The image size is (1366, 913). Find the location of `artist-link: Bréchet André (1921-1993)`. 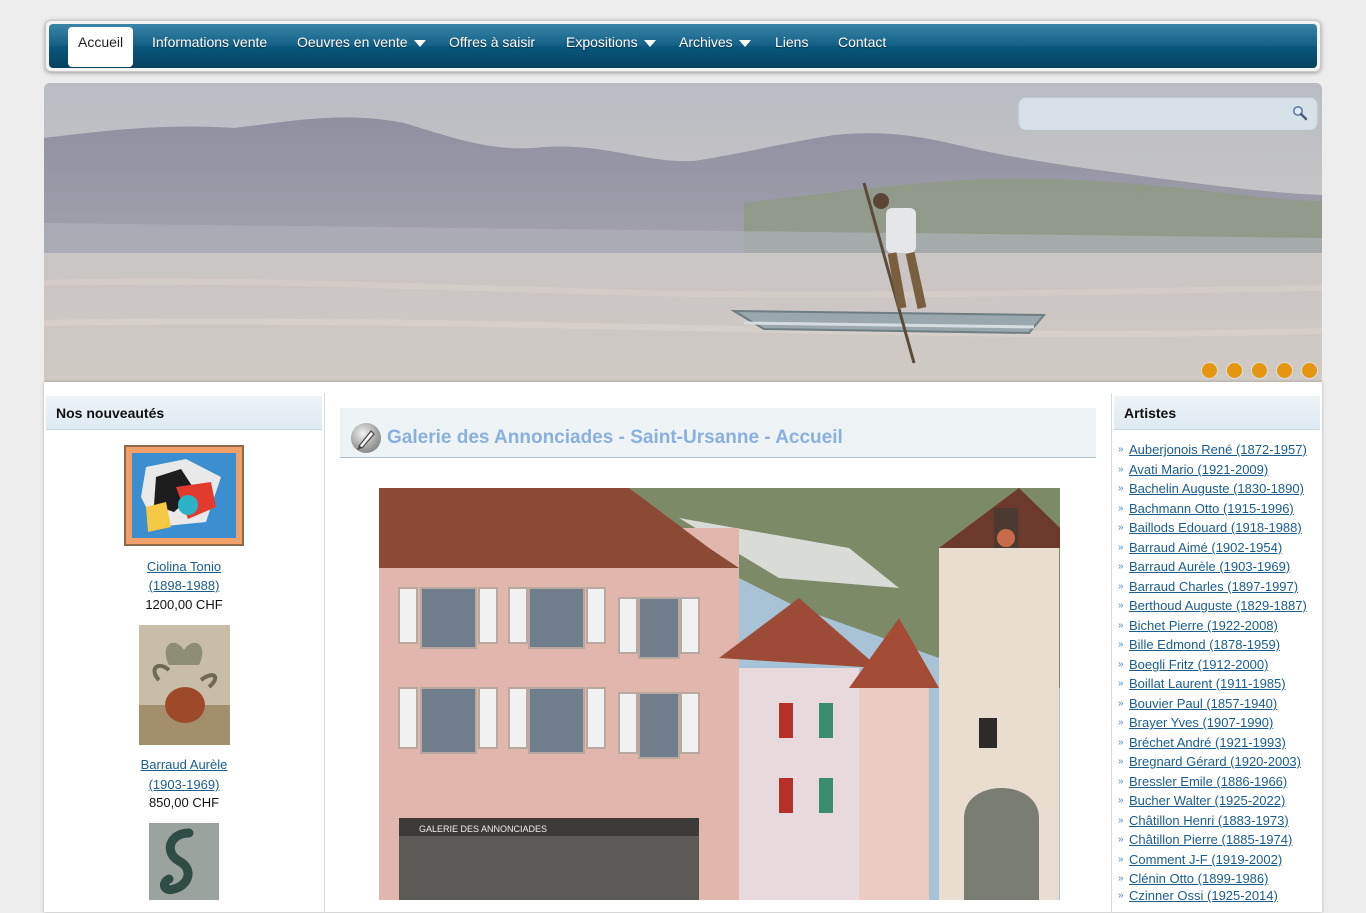

artist-link: Bréchet André (1921-1993) is located at coordinates (1207, 742).